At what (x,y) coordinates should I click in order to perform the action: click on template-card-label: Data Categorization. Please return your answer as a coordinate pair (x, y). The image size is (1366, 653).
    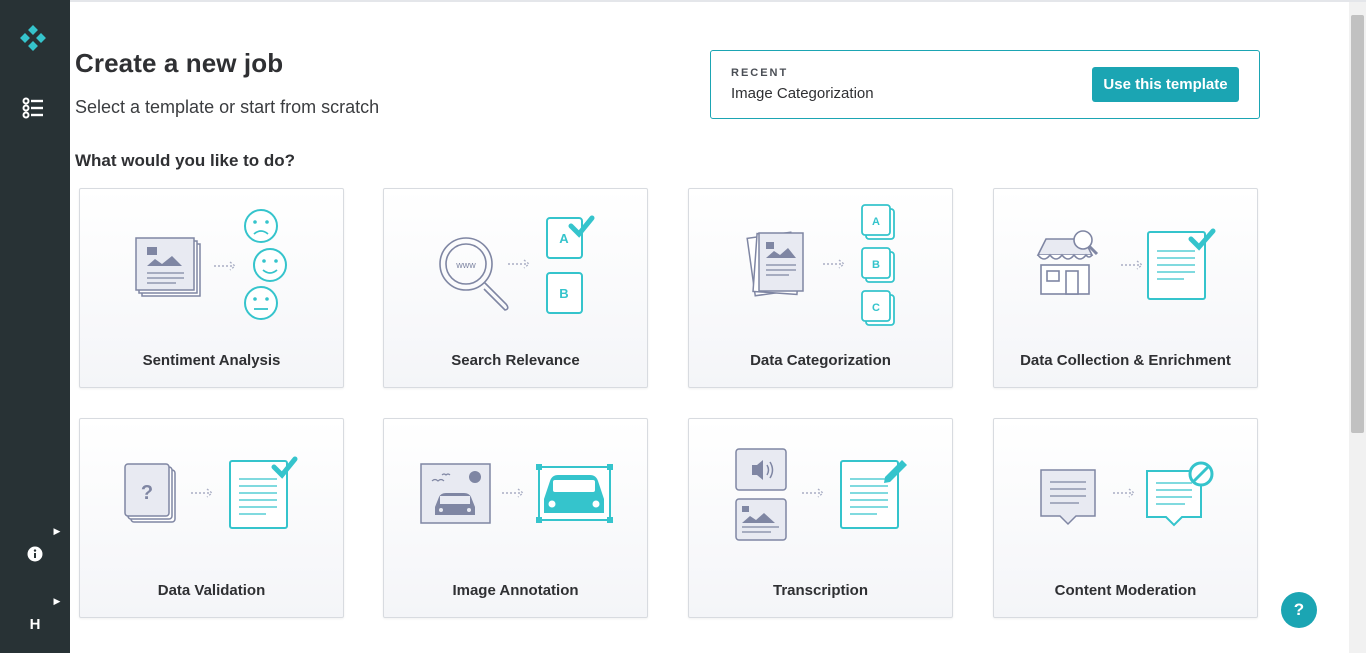
    Looking at the image, I should click on (820, 360).